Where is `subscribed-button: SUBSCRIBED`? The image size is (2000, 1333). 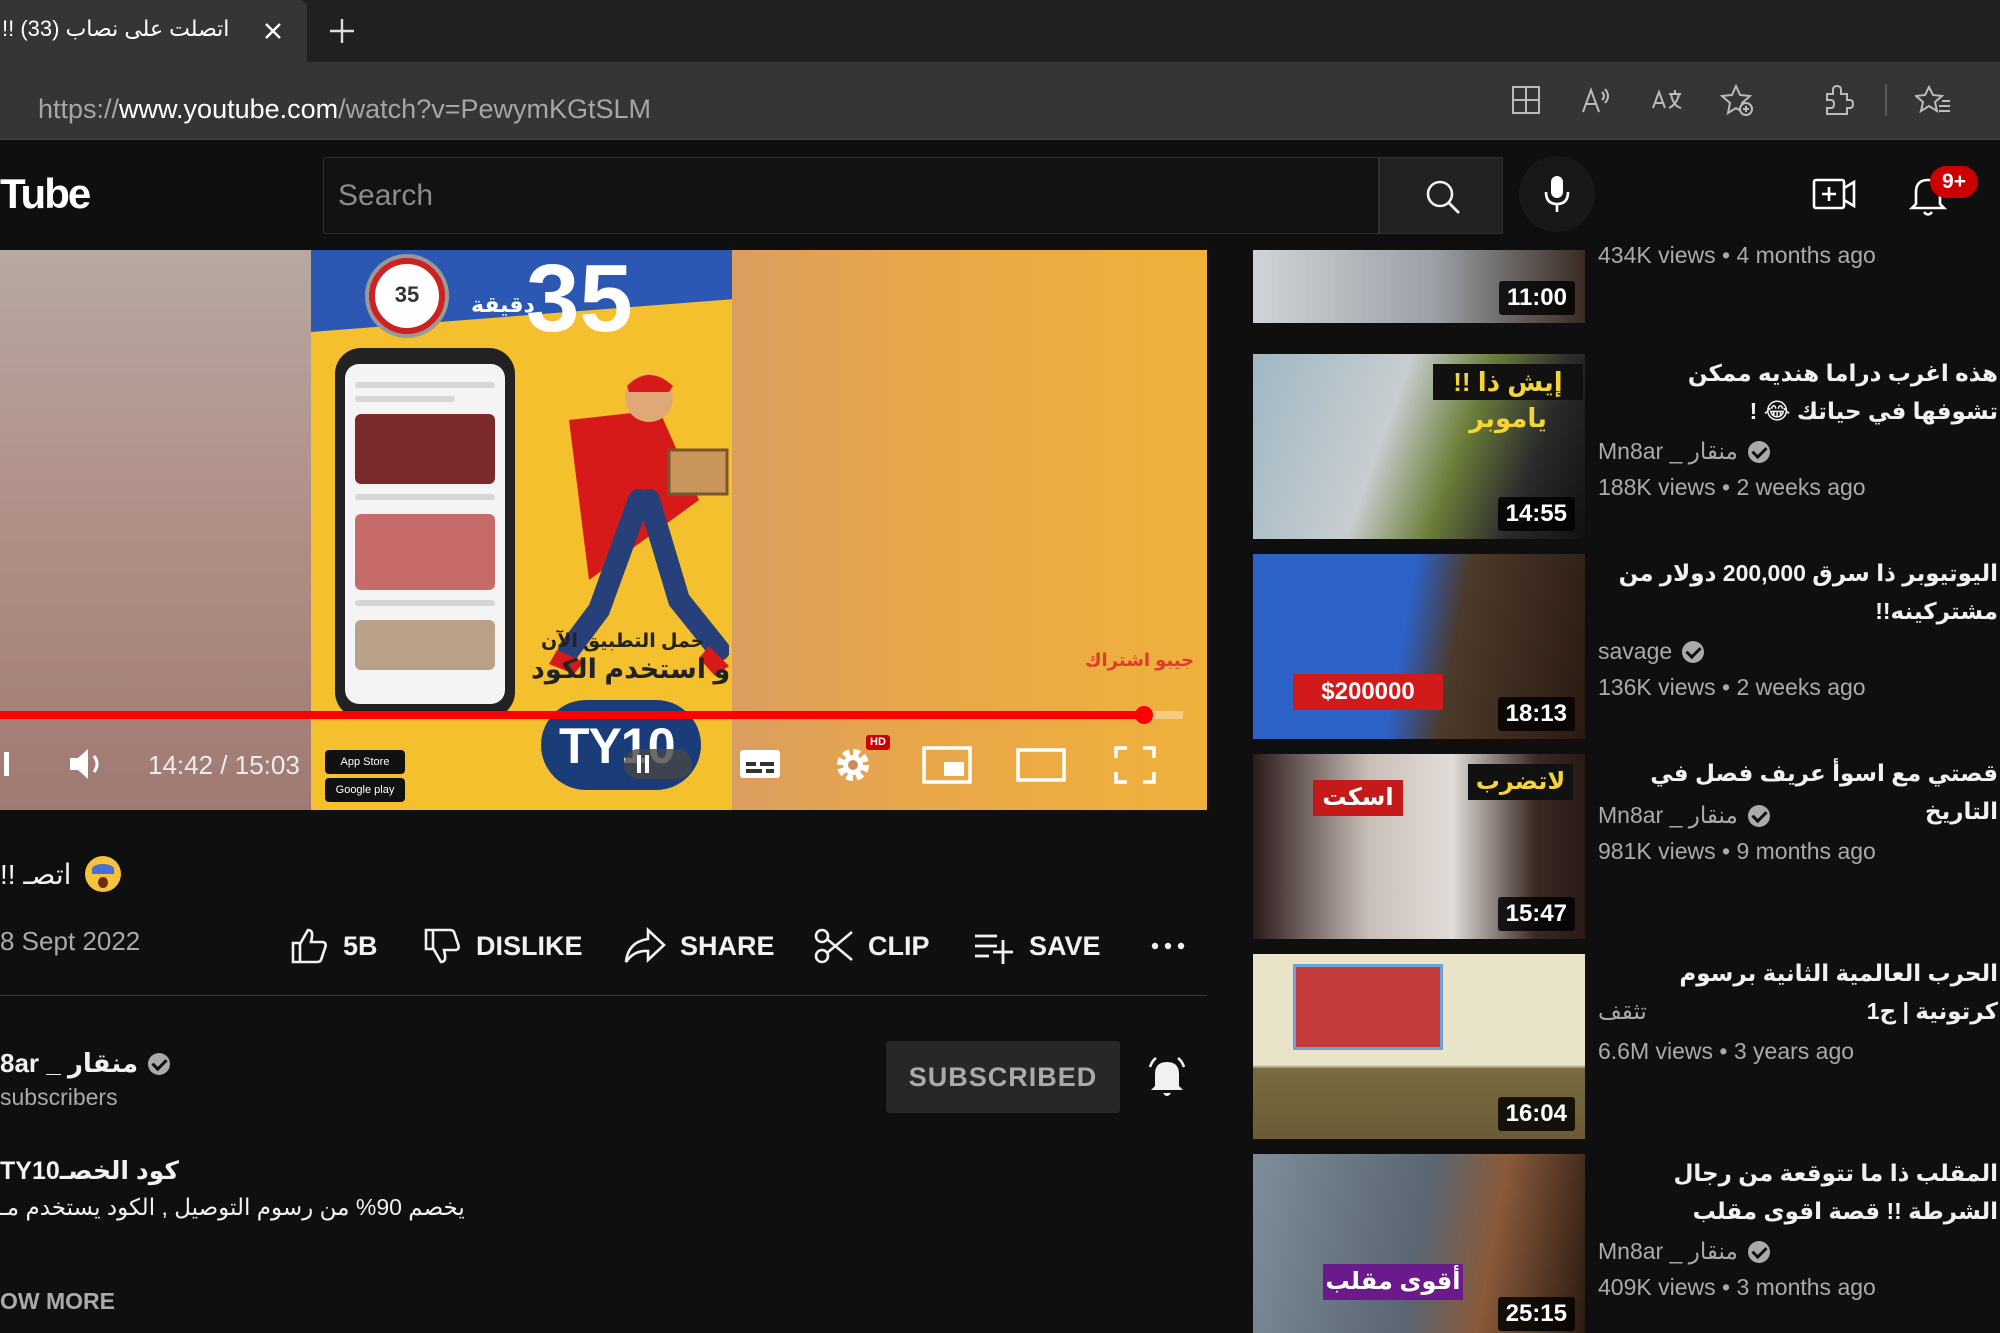 subscribed-button: SUBSCRIBED is located at coordinates (1003, 1077).